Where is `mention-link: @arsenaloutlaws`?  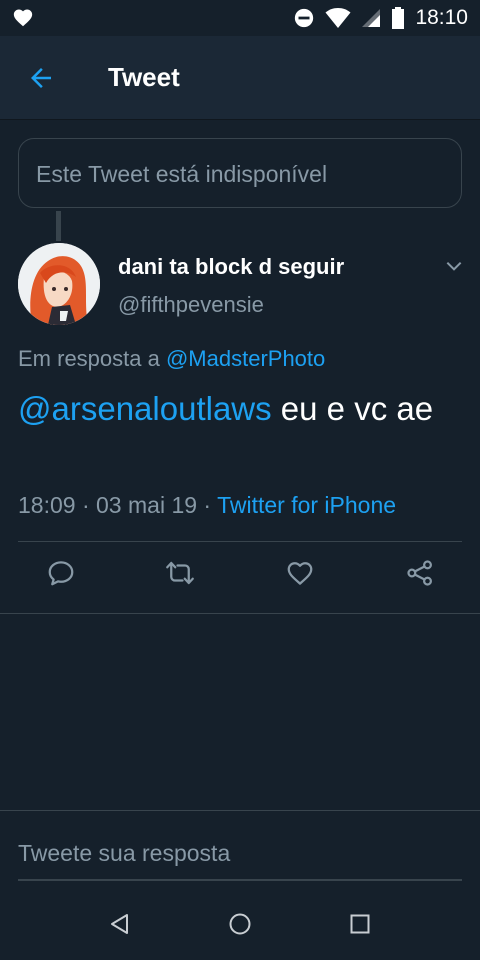
mention-link: @arsenaloutlaws is located at coordinates (145, 408).